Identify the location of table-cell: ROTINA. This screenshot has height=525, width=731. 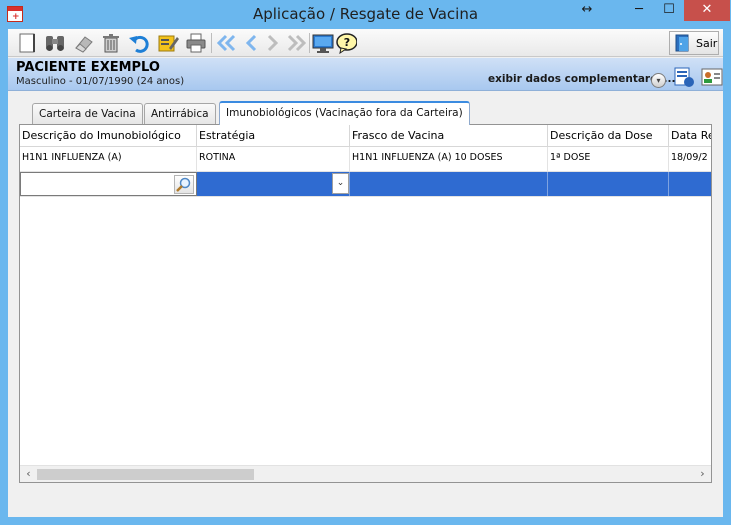
(273, 159).